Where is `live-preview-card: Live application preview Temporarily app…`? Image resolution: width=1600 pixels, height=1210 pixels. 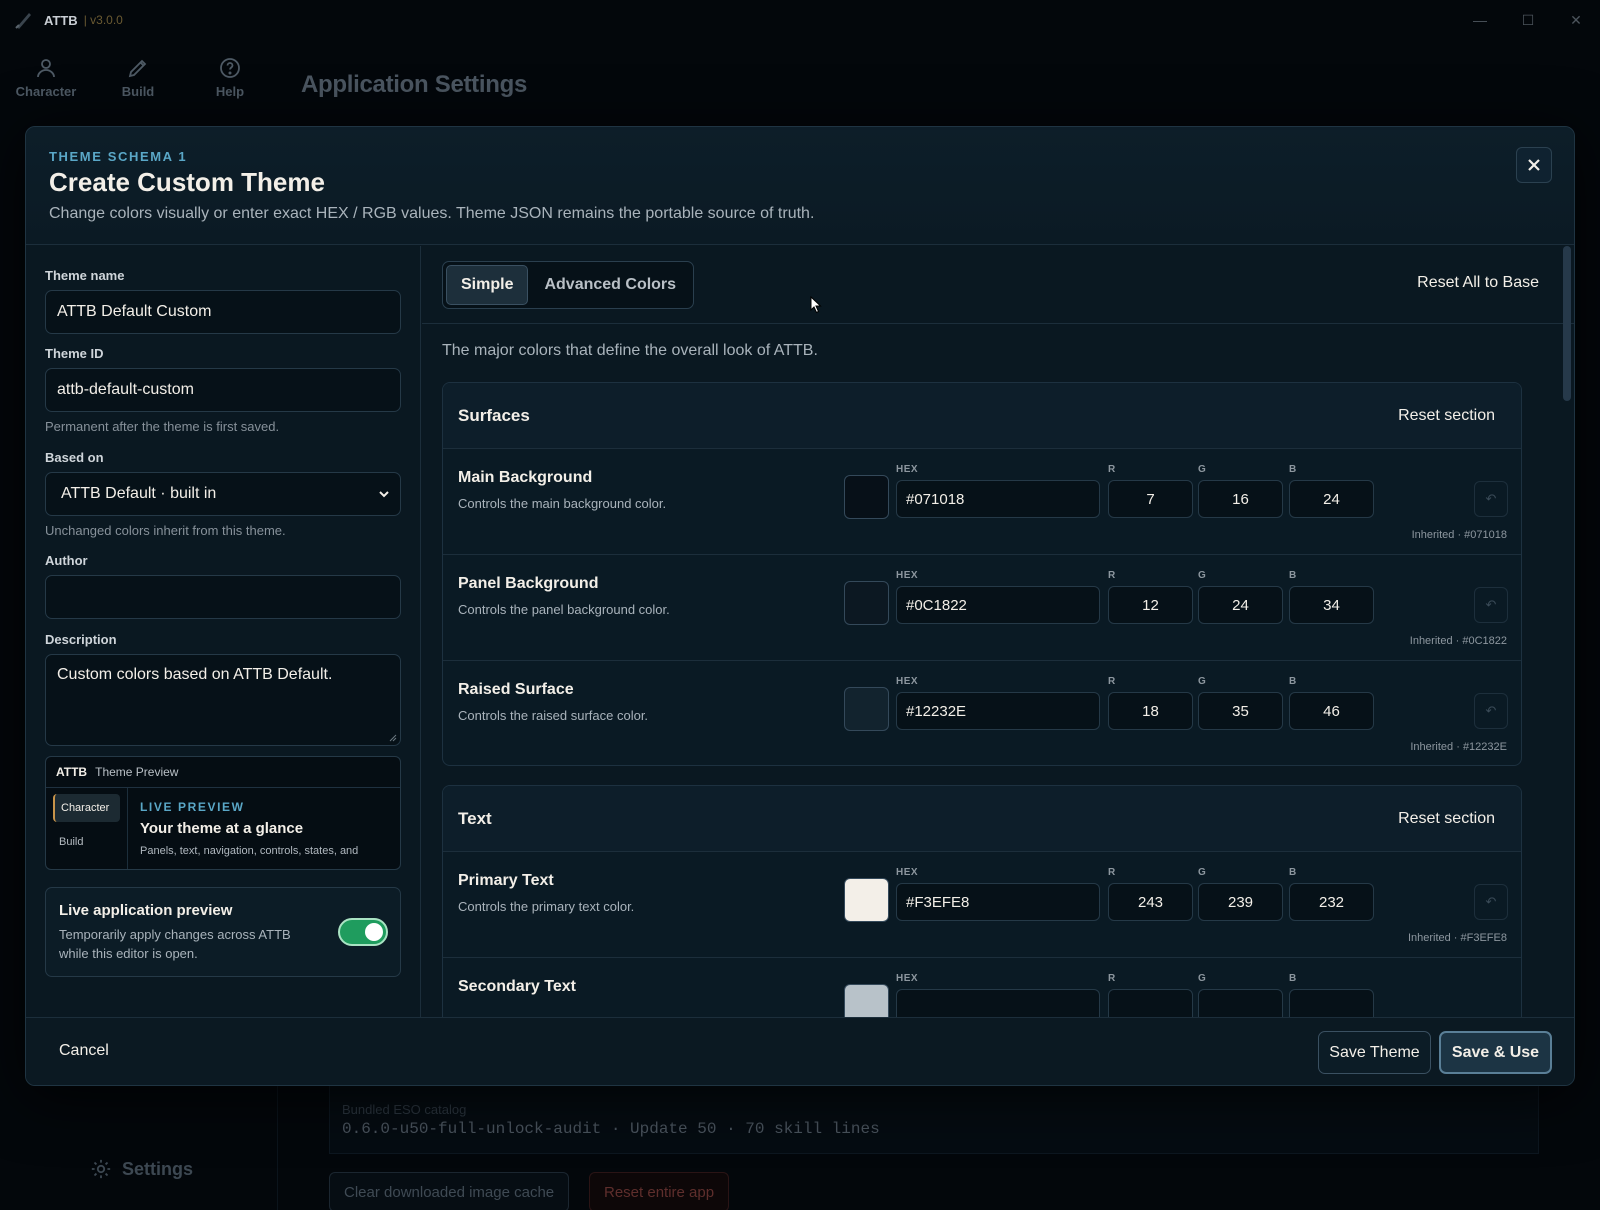
live-preview-card: Live application preview Temporarily app… is located at coordinates (223, 932).